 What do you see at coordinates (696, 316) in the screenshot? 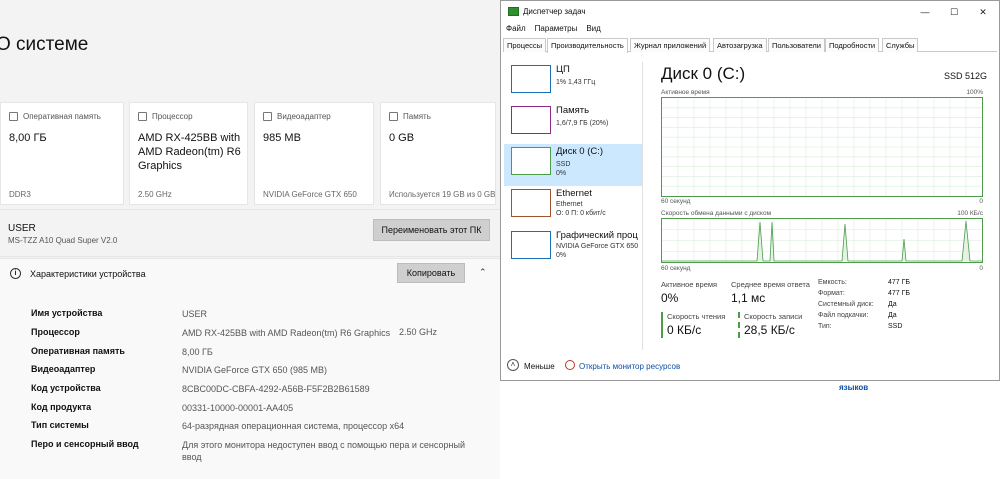
I see `stat-label: Скорость чтения` at bounding box center [696, 316].